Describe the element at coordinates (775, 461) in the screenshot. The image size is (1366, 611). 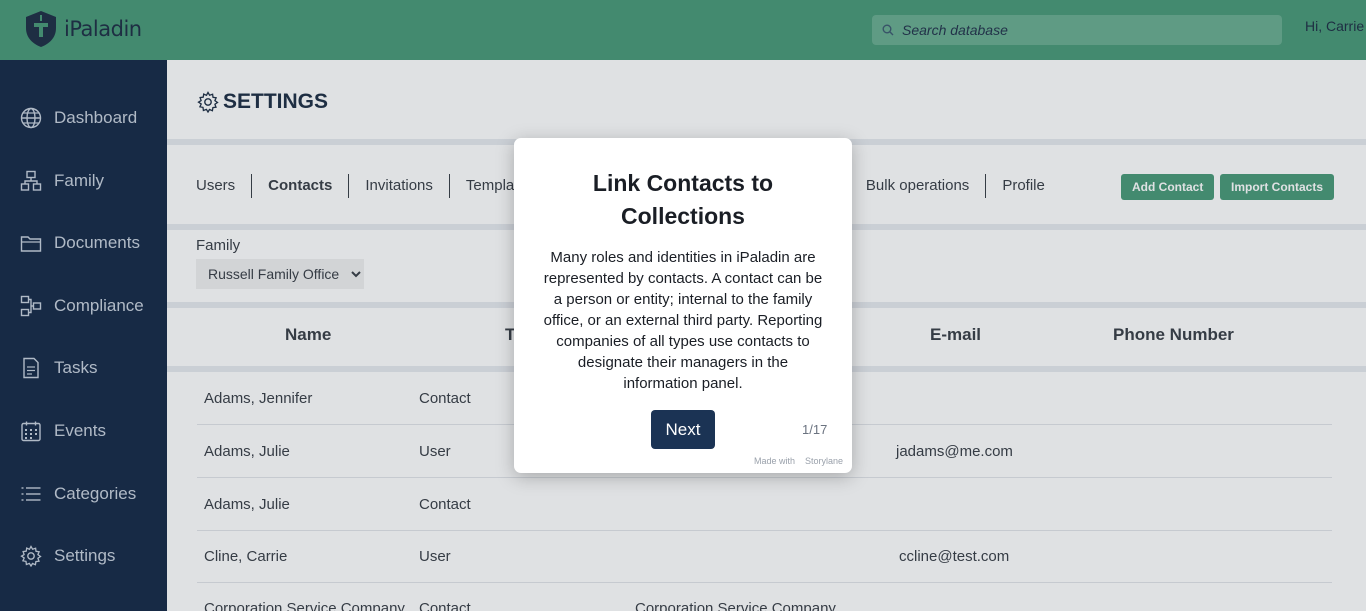
I see `made-with-label: Made with` at that location.